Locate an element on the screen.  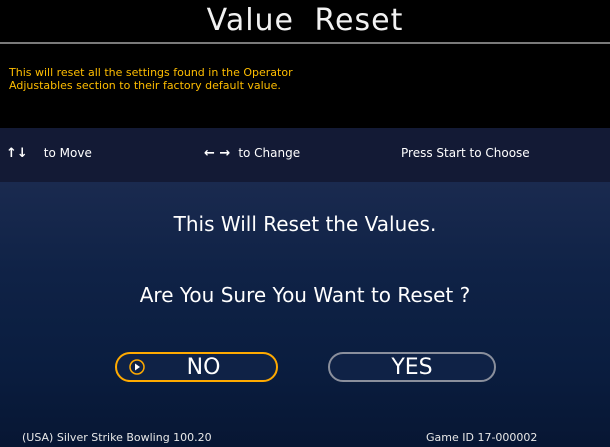
reset-question: Are You Sure You Want to Reset ? is located at coordinates (305, 295).